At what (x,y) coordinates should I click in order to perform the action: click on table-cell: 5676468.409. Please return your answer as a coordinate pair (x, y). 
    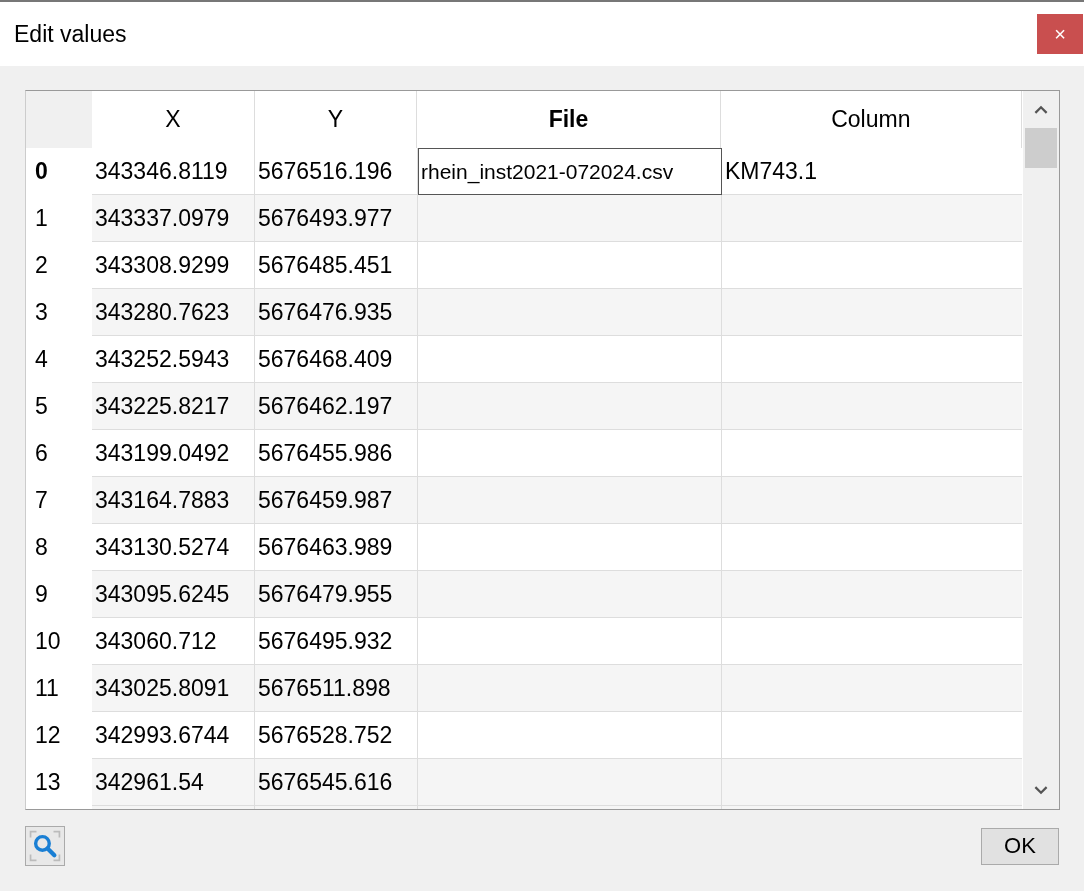
    Looking at the image, I should click on (336, 359).